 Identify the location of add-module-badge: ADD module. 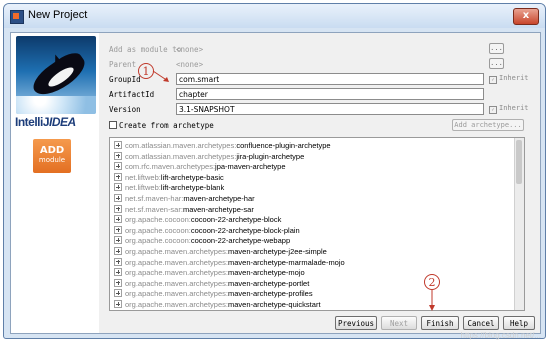
(52, 156).